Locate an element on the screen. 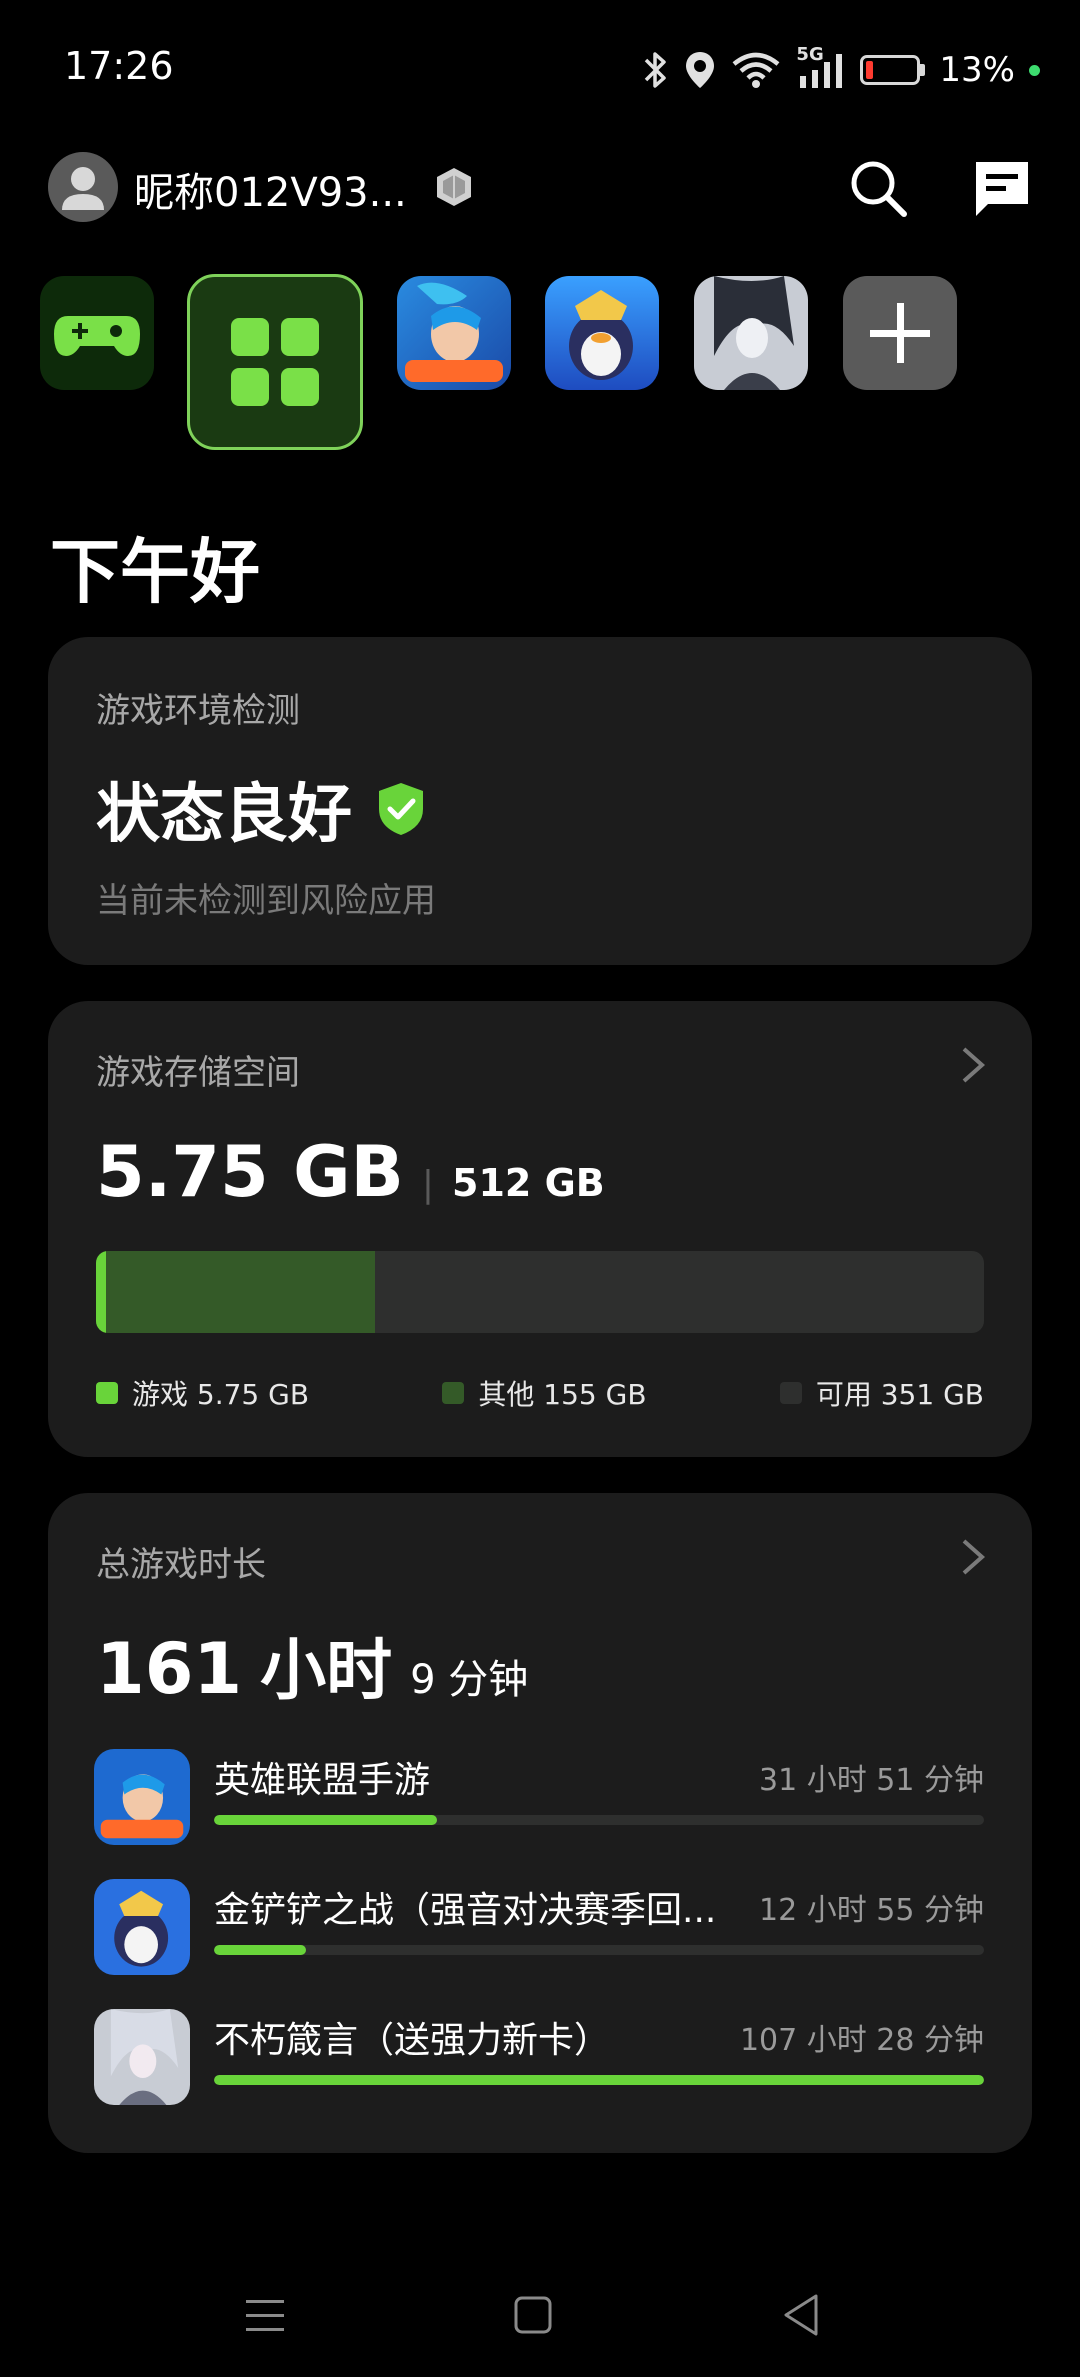  menu-icon is located at coordinates (265, 2315).